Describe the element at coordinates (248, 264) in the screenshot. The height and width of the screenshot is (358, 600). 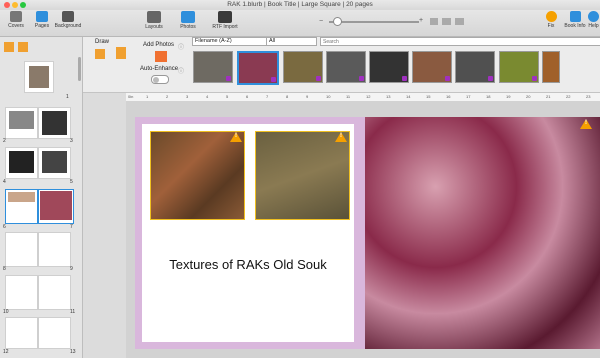
I see `page-title-text-box: Textures of RAKs Old Souk` at that location.